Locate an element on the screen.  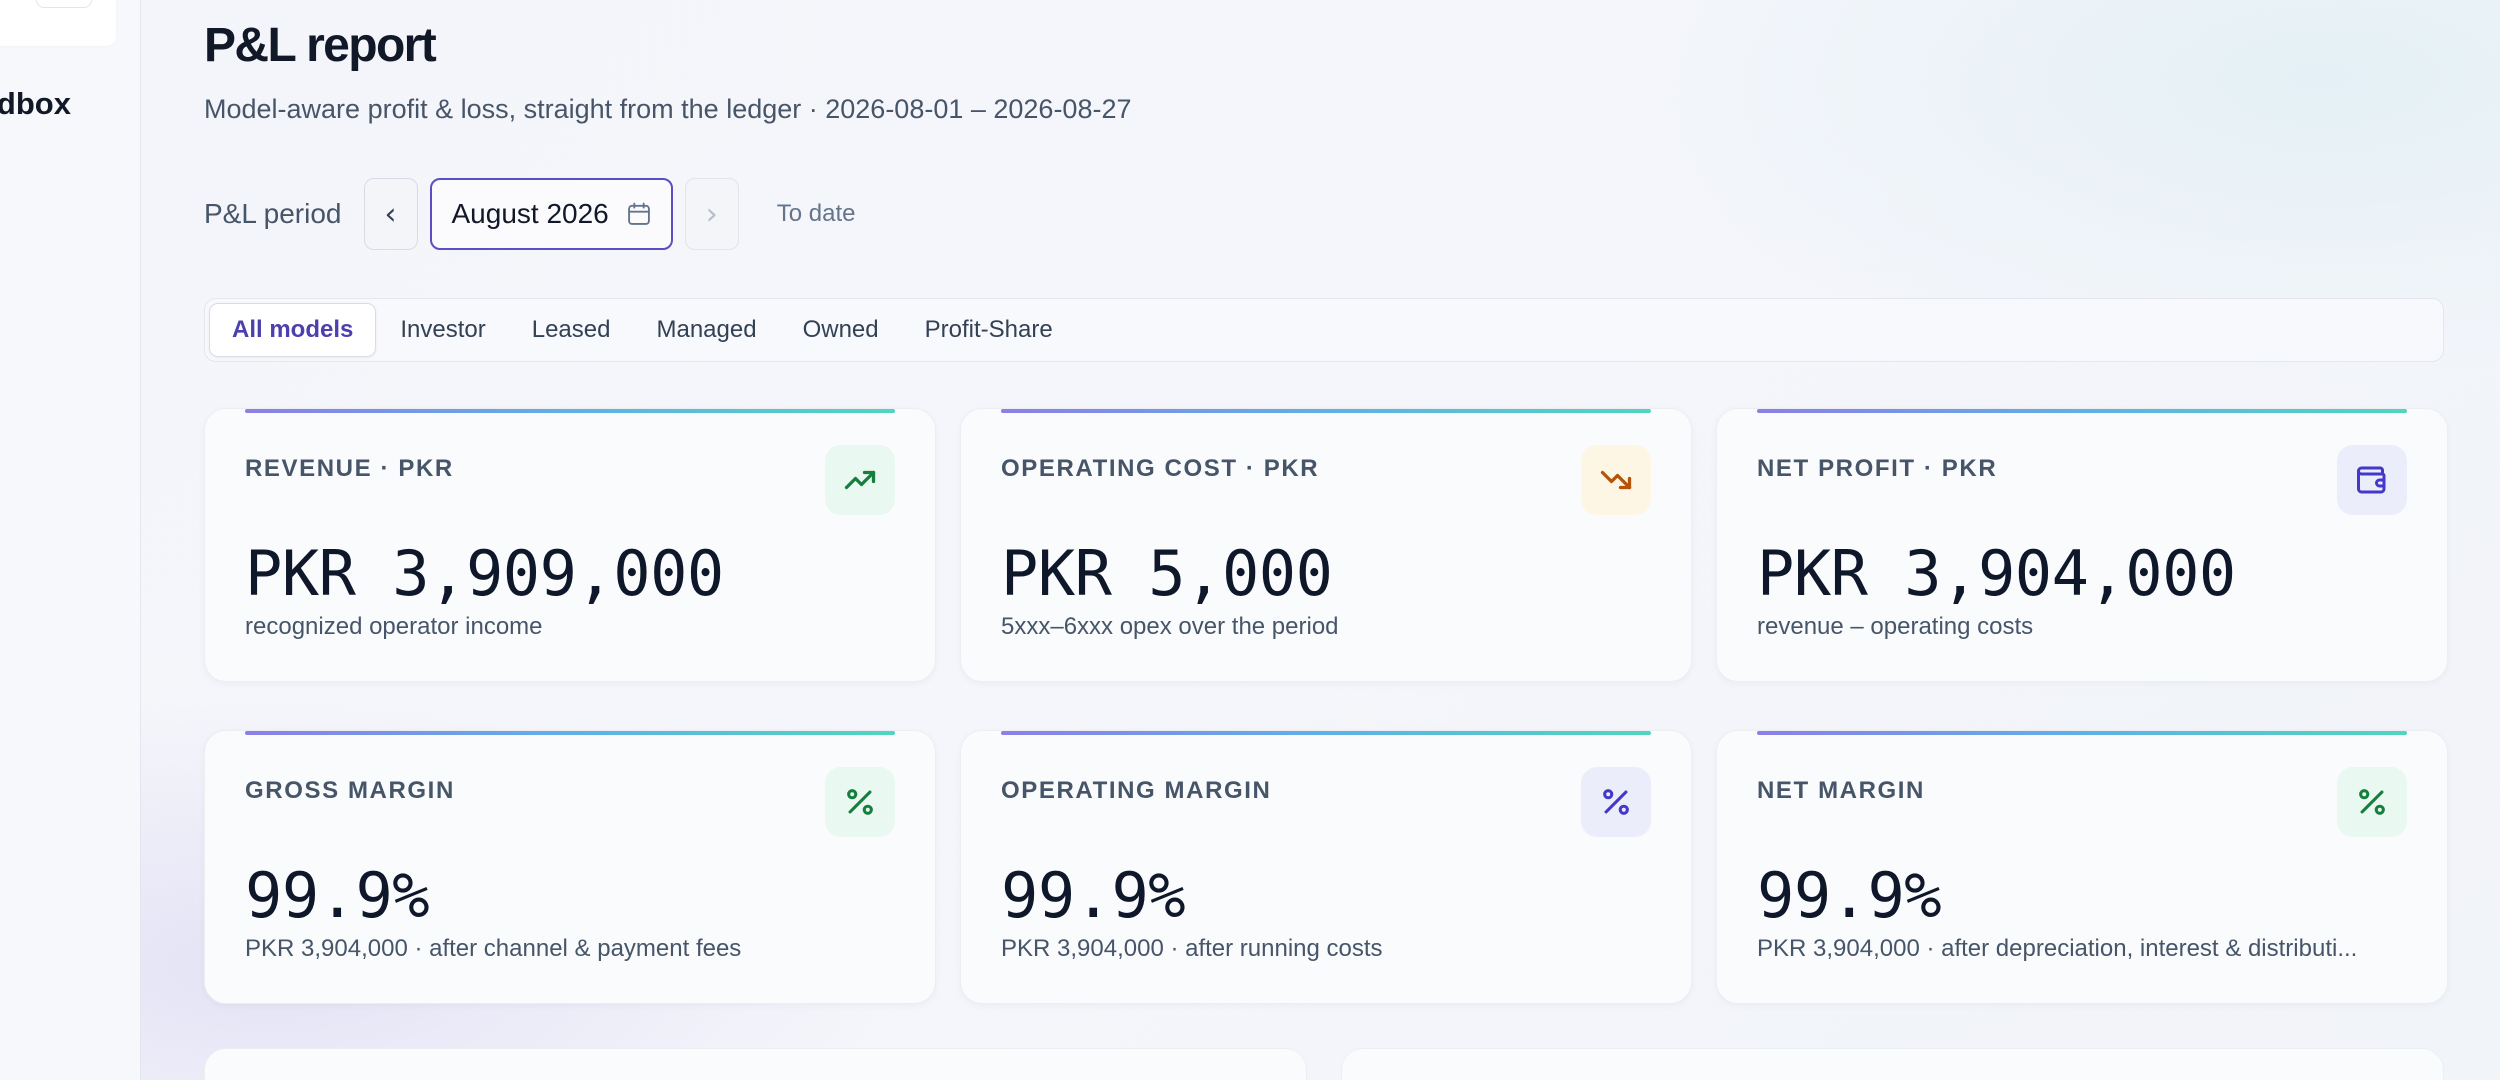
next-period-button: › is located at coordinates (711, 214).